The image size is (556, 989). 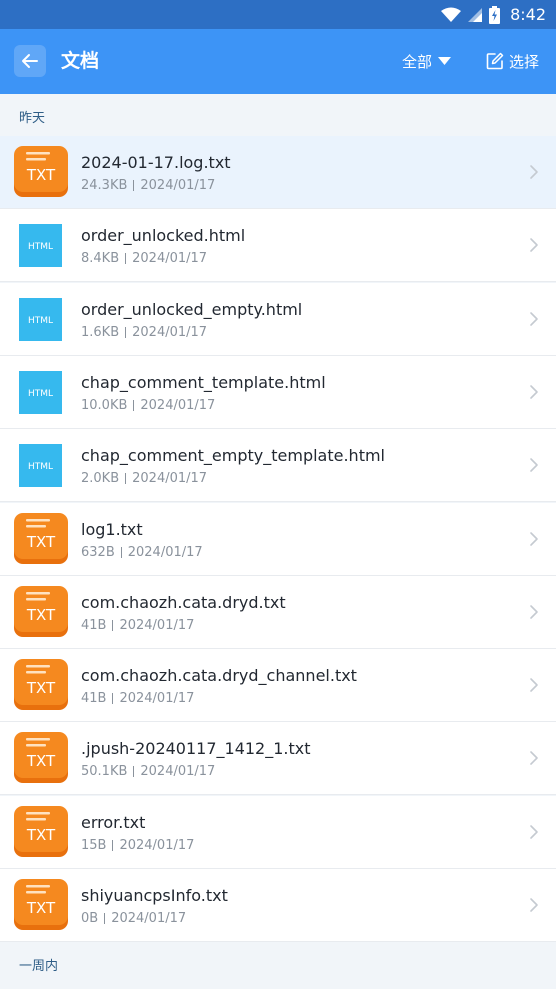 I want to click on file-row: TXT shiyuancpsInfo.txt 0B 2024/01/17, so click(x=278, y=905).